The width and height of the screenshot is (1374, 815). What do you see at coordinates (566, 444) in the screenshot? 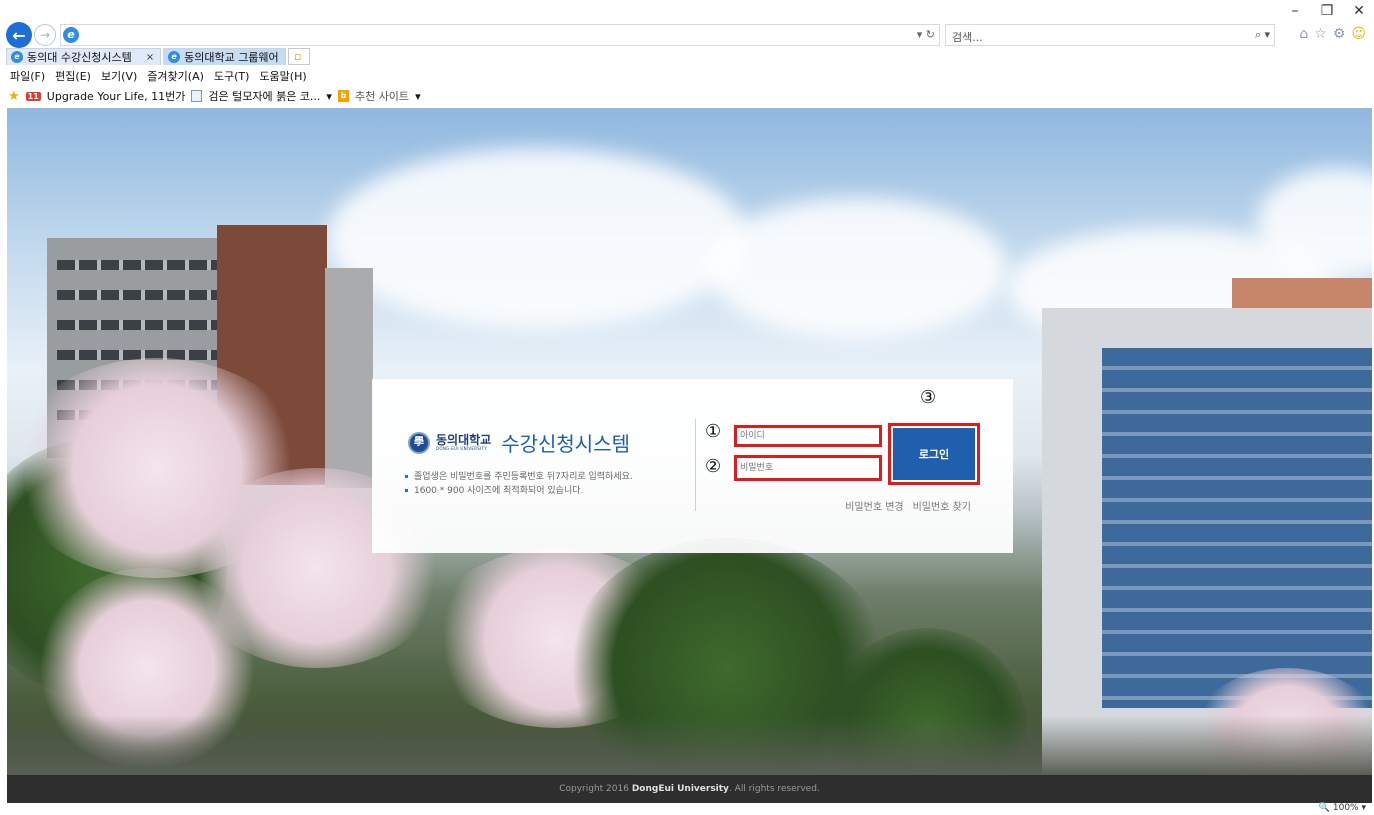
I see `system-title: 수강신청시스템` at bounding box center [566, 444].